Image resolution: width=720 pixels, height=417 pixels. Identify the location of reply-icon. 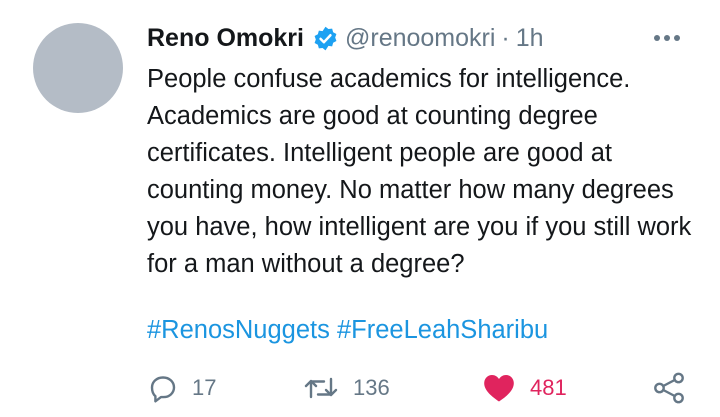
(163, 388).